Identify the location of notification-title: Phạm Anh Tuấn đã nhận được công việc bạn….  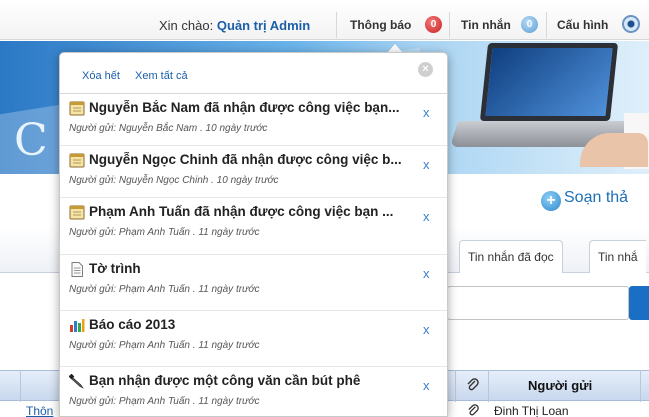
(241, 211).